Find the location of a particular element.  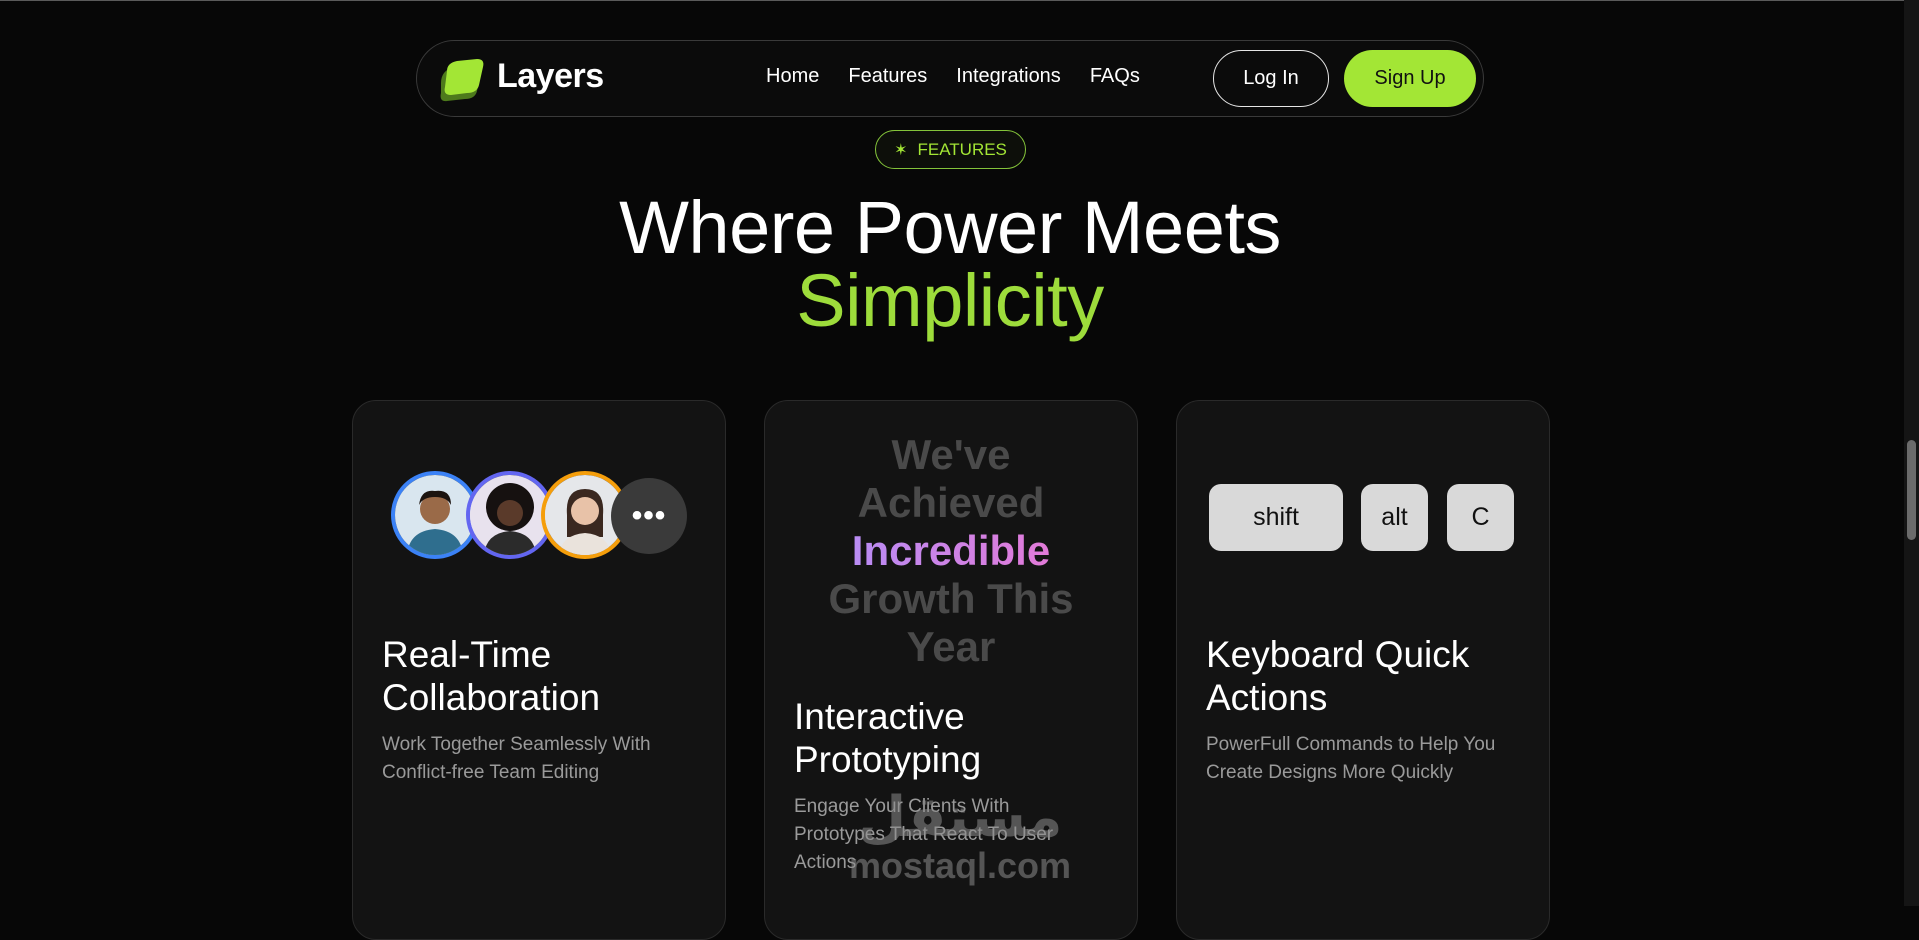

card-description-line: PowerFull Commands to Help You is located at coordinates (1351, 744).